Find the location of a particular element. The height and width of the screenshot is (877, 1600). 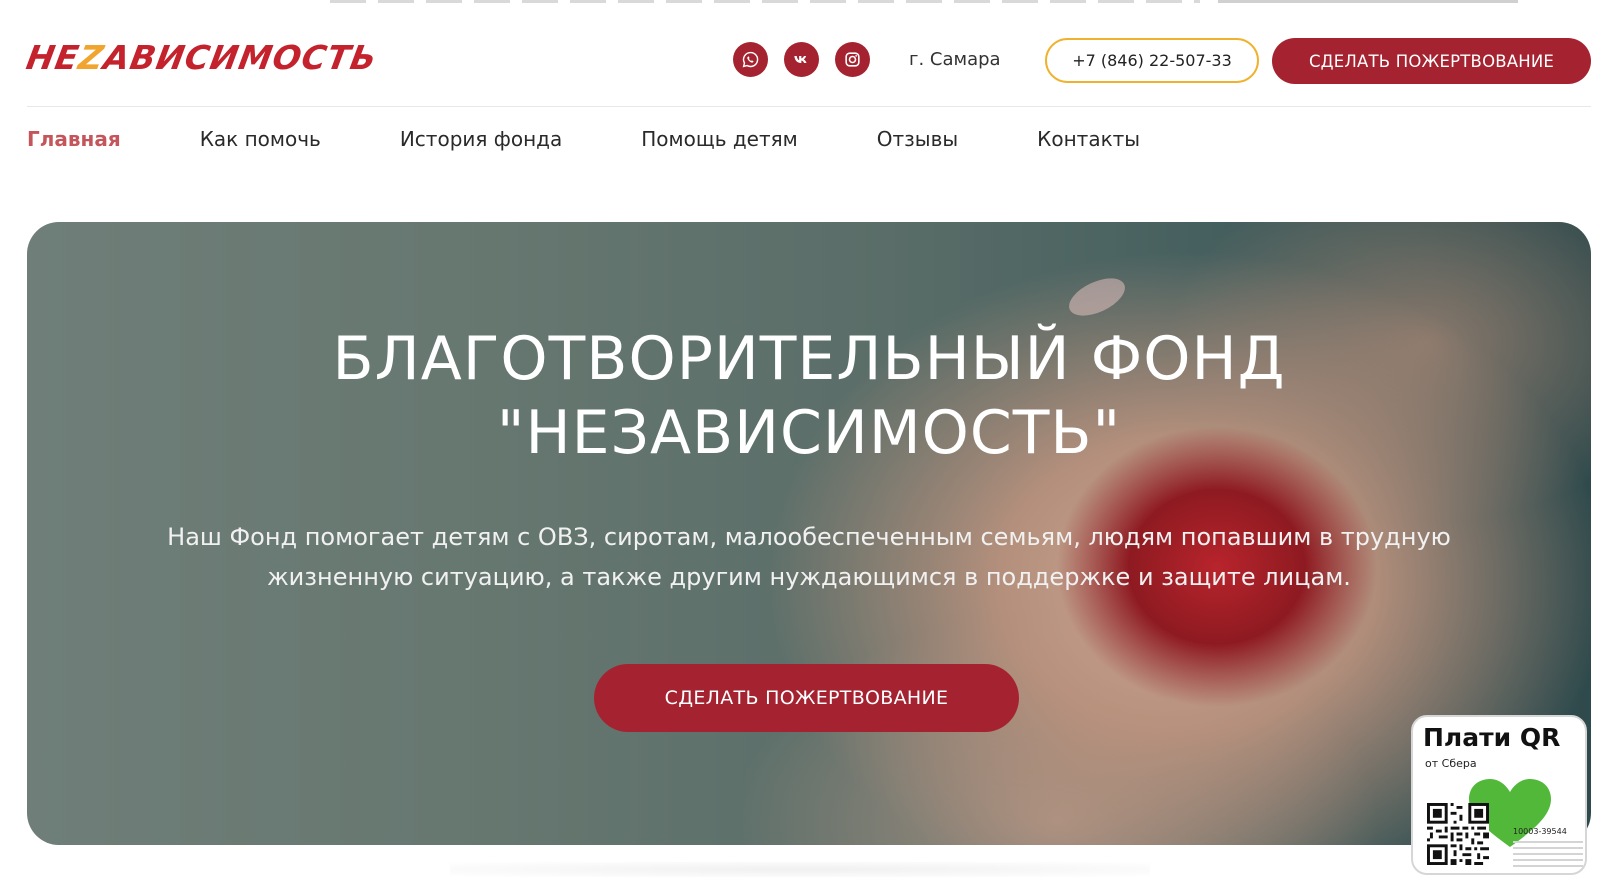

qr-widget-subtitle: от Сбера is located at coordinates (1451, 763).